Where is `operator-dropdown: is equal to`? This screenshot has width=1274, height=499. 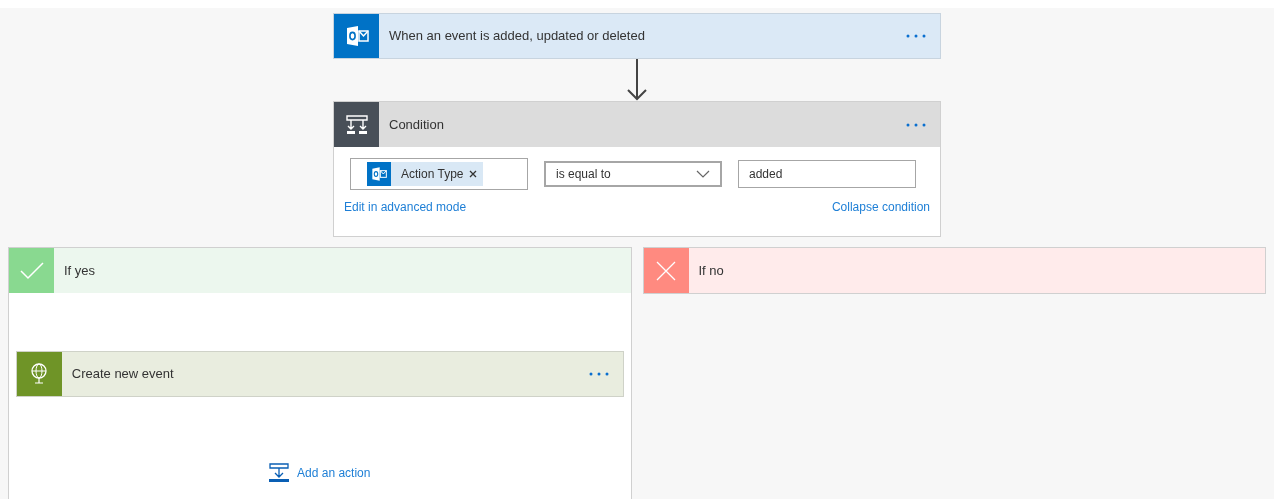 operator-dropdown: is equal to is located at coordinates (633, 174).